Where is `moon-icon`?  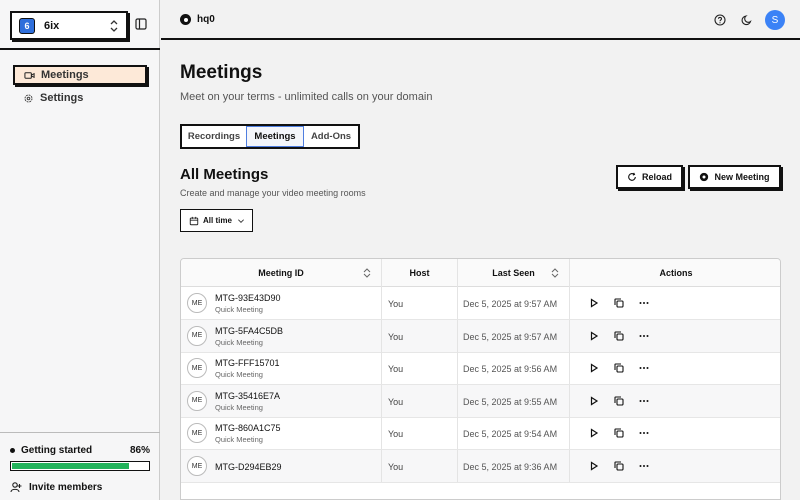 moon-icon is located at coordinates (747, 20).